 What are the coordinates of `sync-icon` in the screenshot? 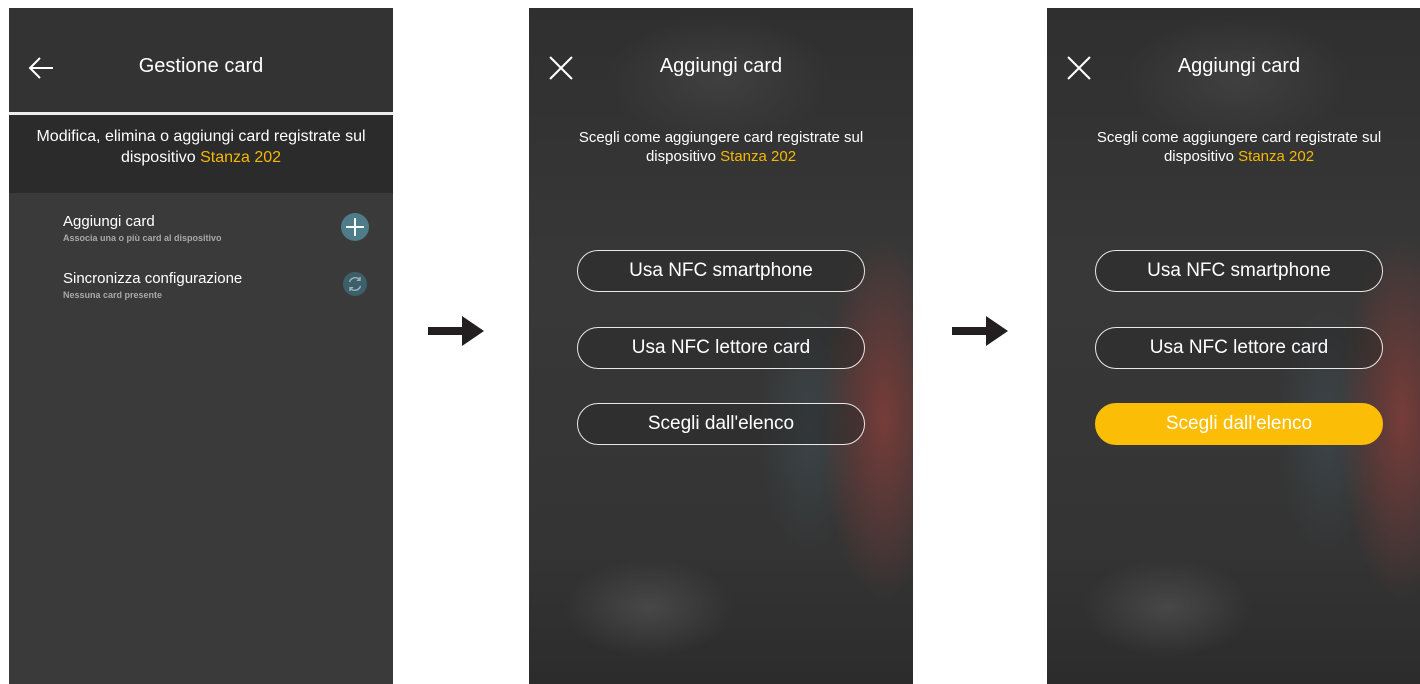 It's located at (355, 284).